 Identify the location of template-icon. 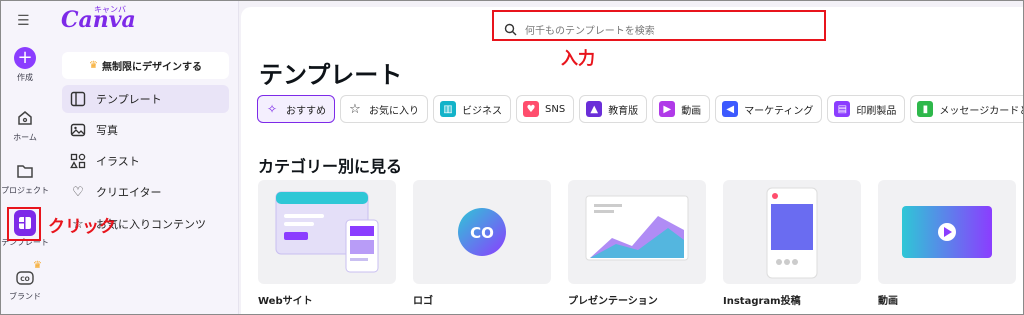
(78, 99).